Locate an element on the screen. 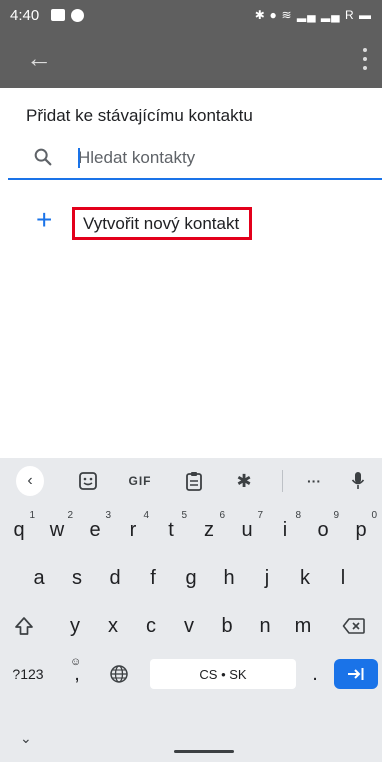 This screenshot has width=382, height=762. key-o: o9 is located at coordinates (323, 530).